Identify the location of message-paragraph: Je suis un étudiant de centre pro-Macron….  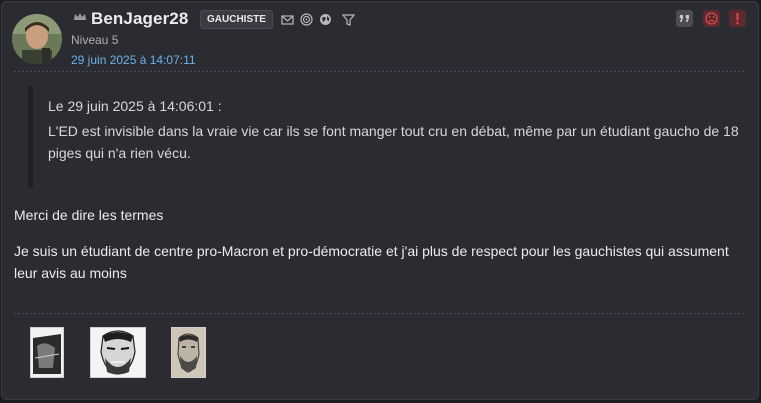
(371, 262).